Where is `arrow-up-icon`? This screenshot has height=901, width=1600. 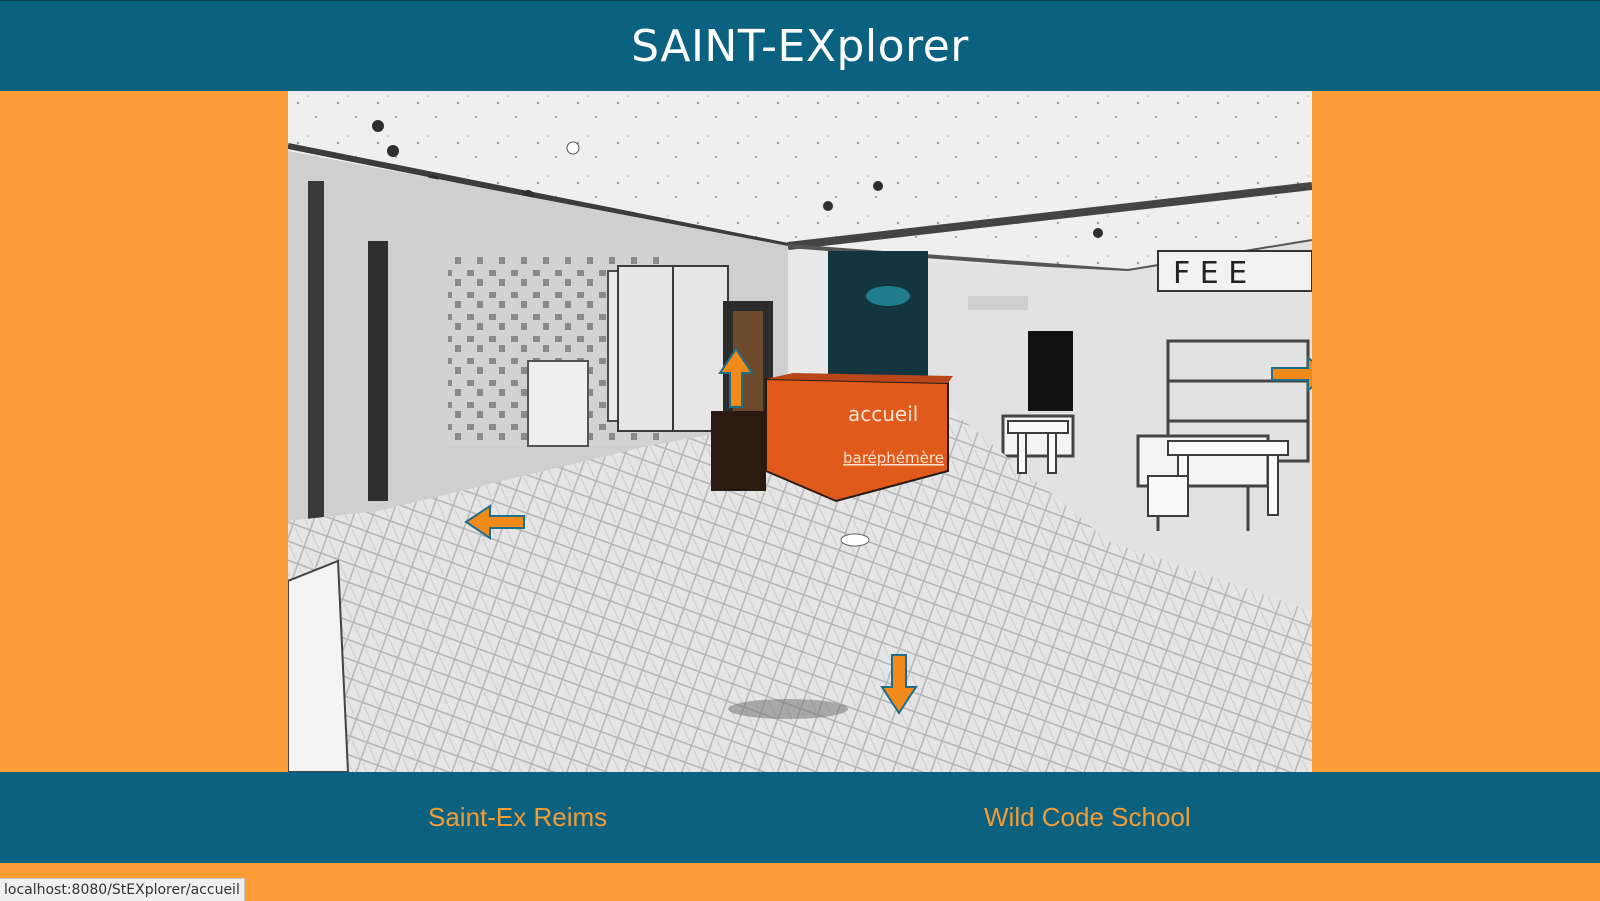 arrow-up-icon is located at coordinates (736, 378).